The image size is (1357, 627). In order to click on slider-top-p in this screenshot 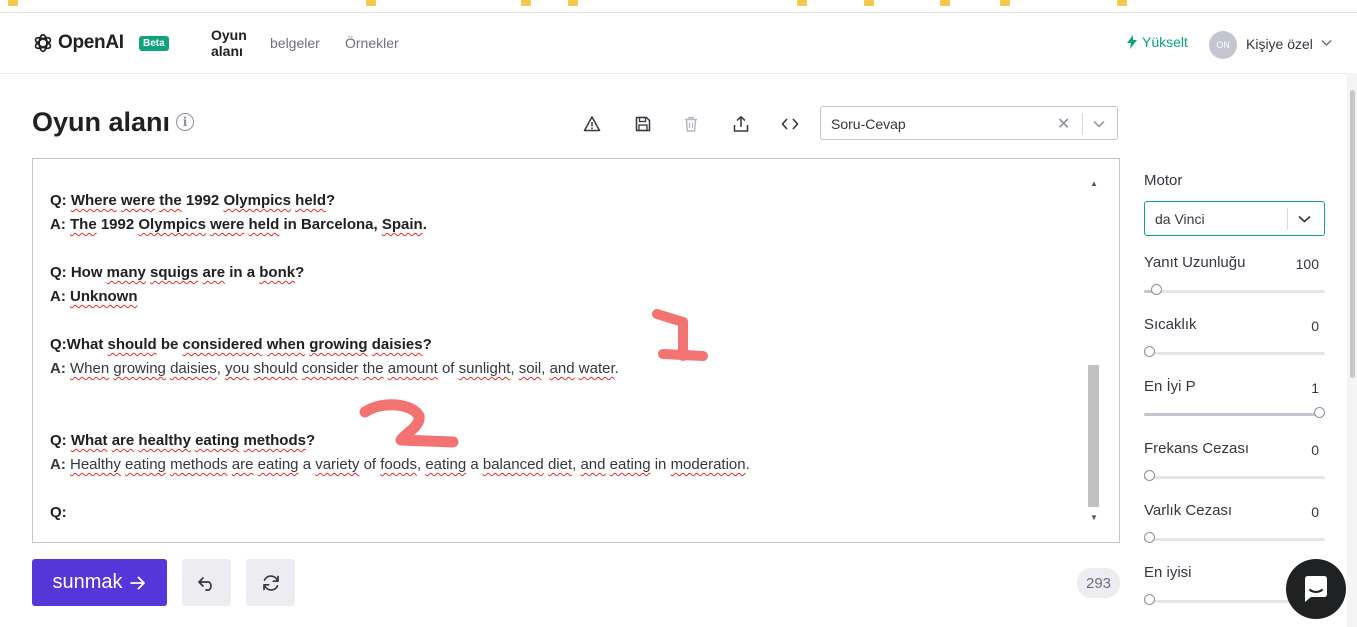, I will do `click(1234, 412)`.